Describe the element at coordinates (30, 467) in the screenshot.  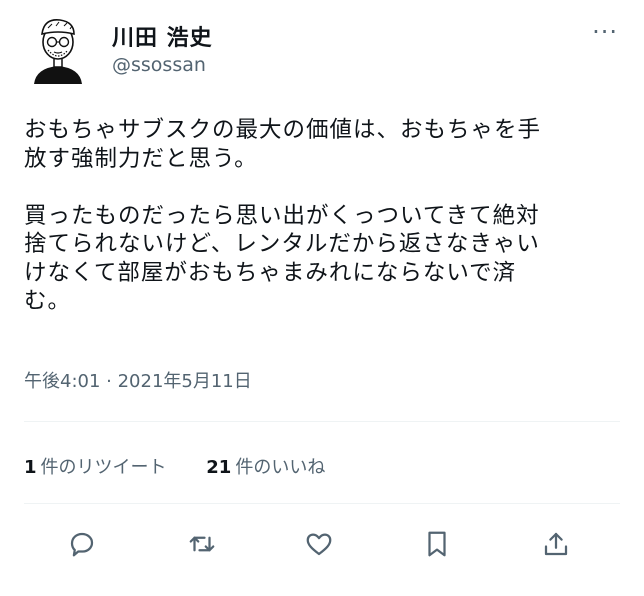
I see `retweet-count: 1` at that location.